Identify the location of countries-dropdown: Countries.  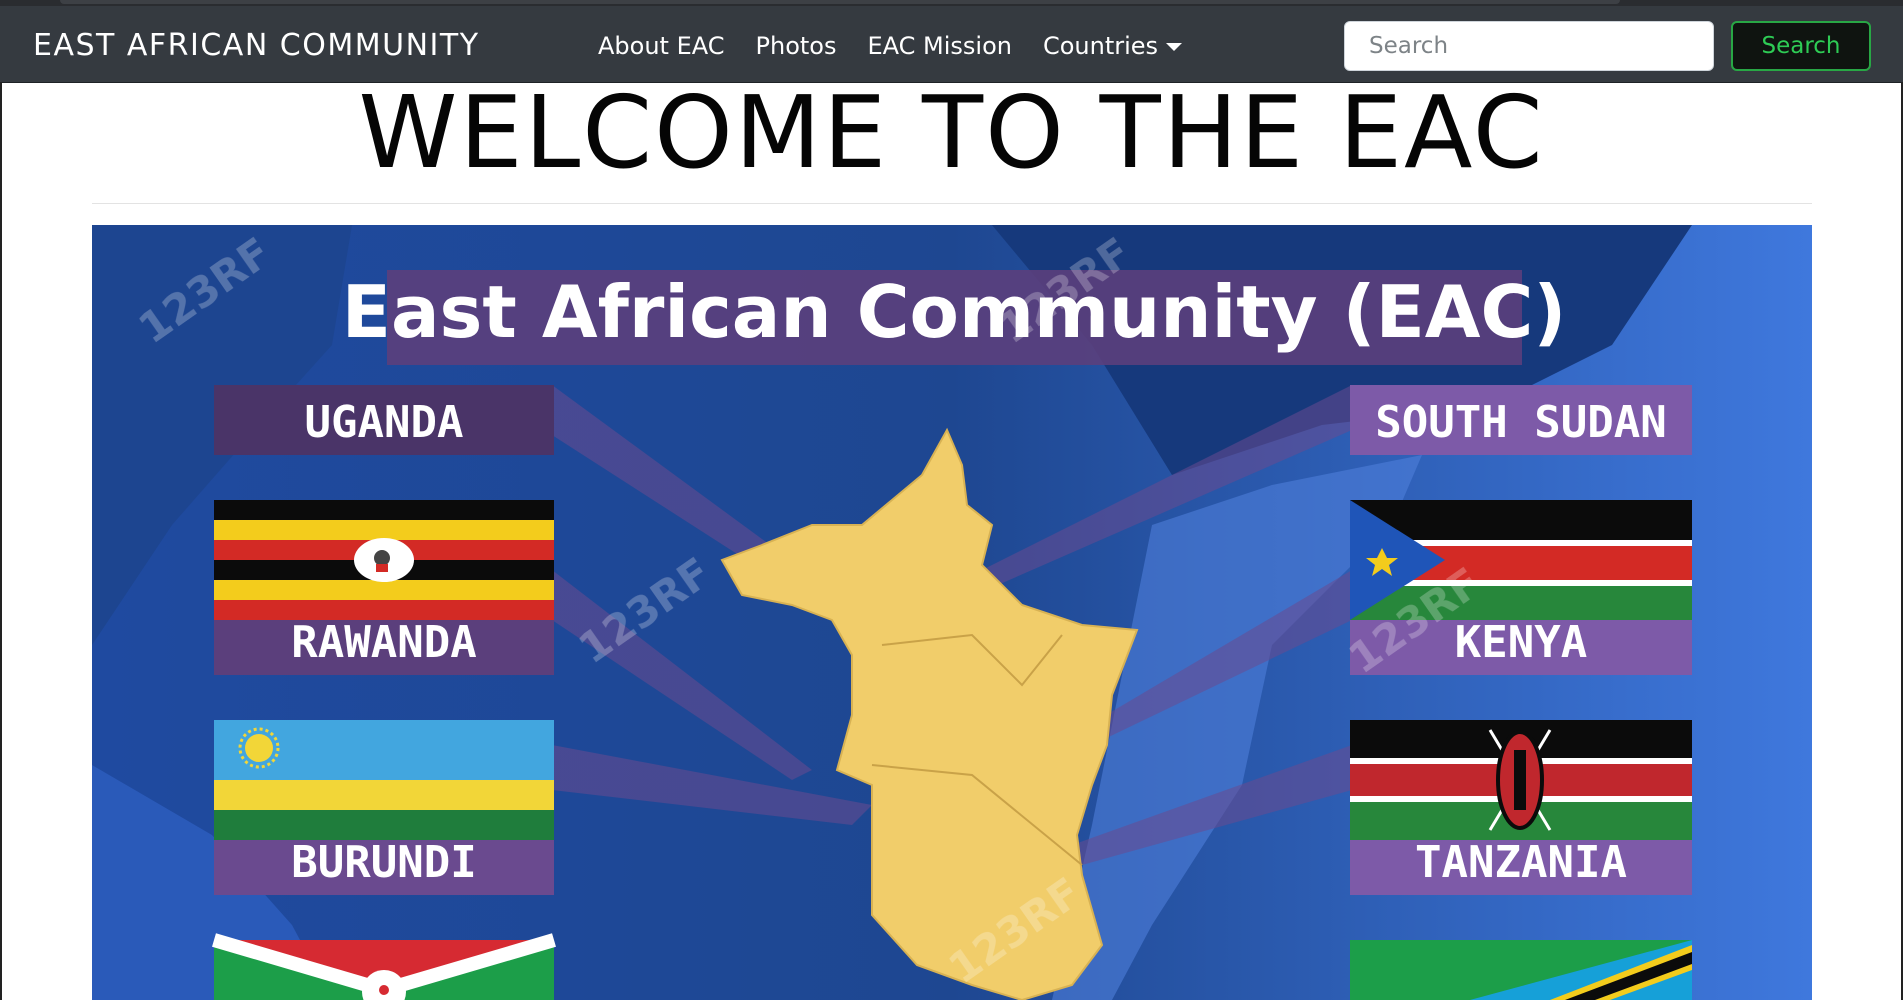
(1112, 46).